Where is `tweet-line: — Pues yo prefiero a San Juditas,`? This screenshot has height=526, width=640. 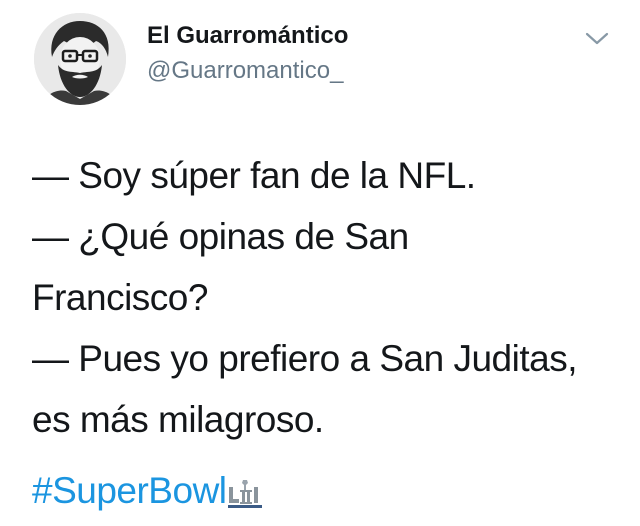
tweet-line: — Pues yo prefiero a San Juditas, is located at coordinates (304, 358).